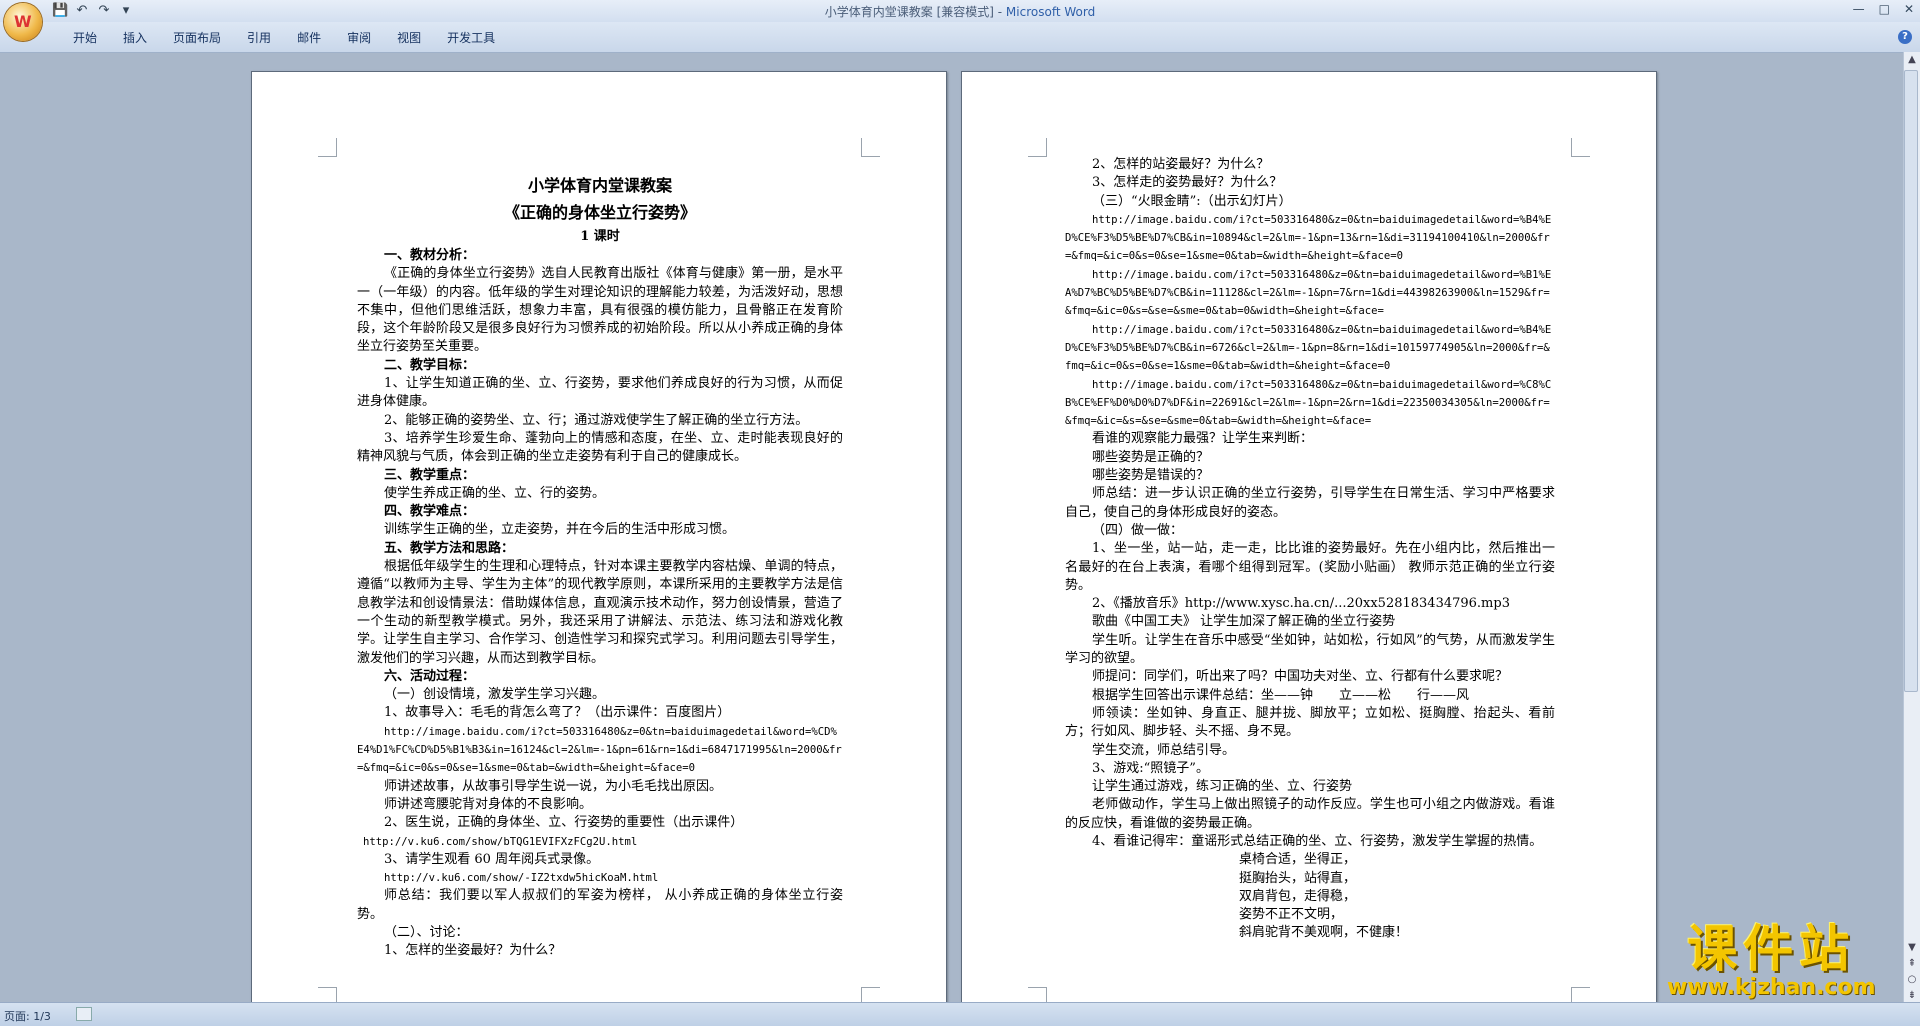 The width and height of the screenshot is (1920, 1026). I want to click on section-heading: 一、教材分析：, so click(430, 255).